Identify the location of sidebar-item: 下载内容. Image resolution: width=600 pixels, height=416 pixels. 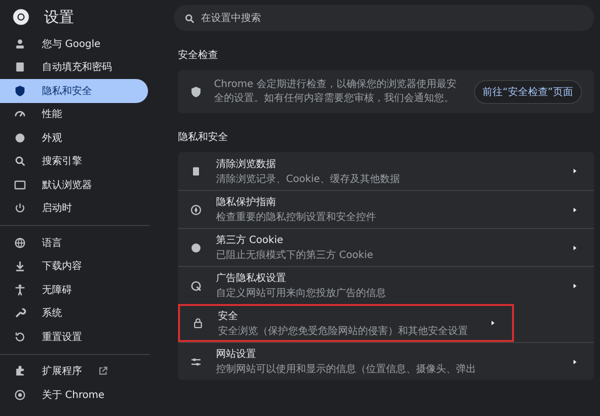
(74, 266).